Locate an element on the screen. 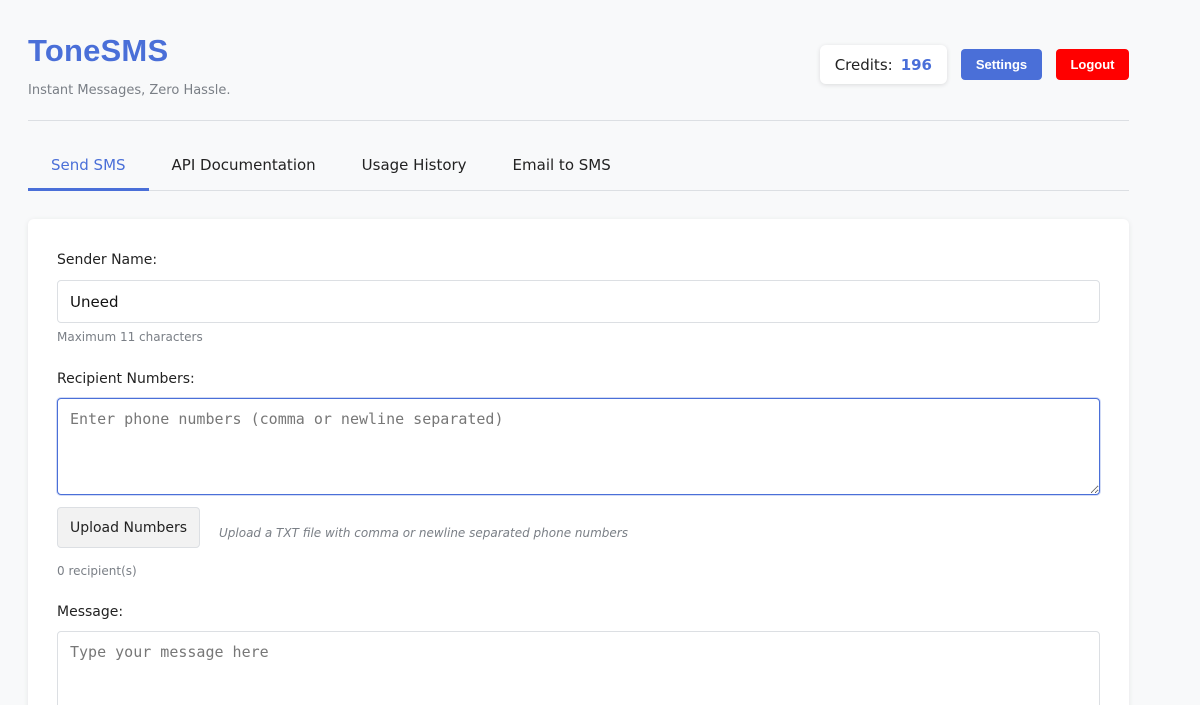  credits-value: 196 is located at coordinates (916, 64).